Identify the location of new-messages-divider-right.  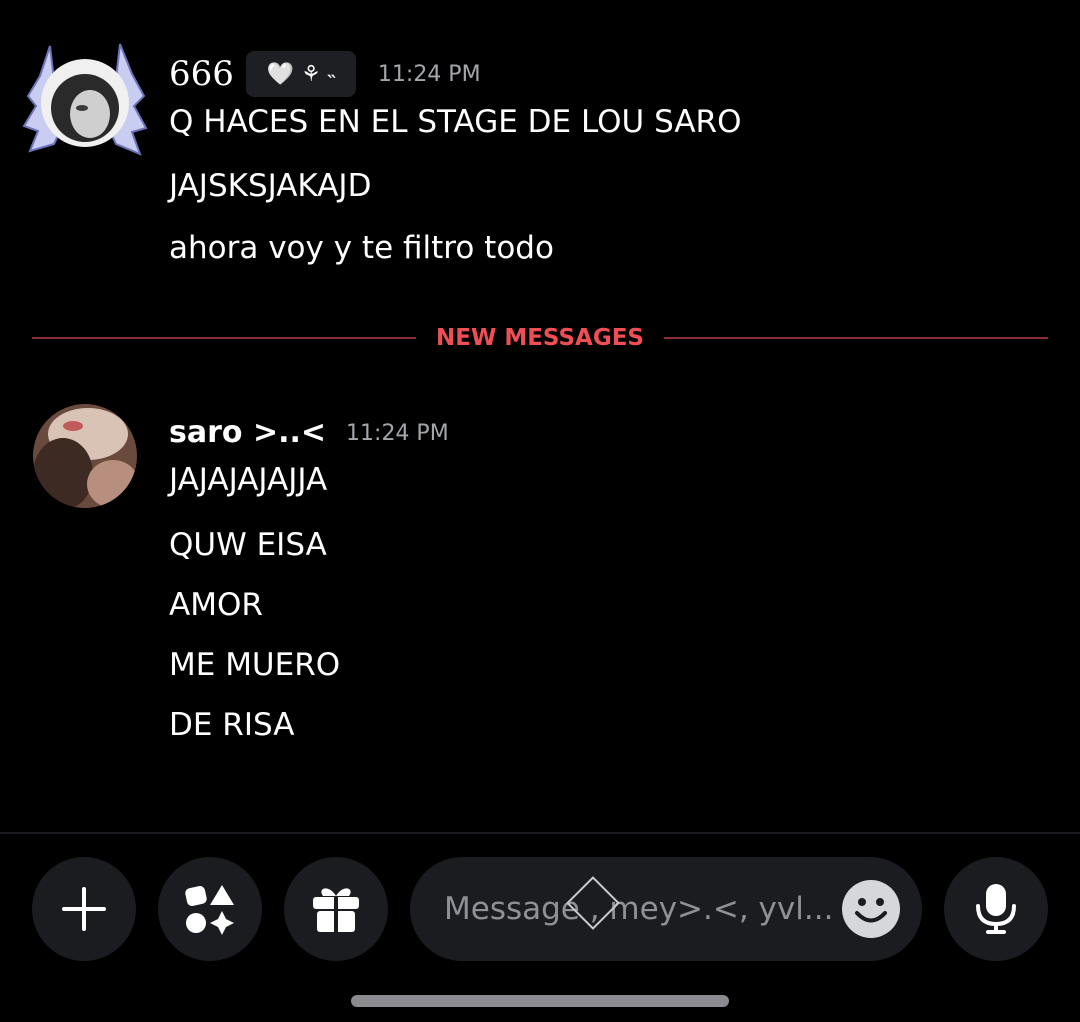
(856, 338).